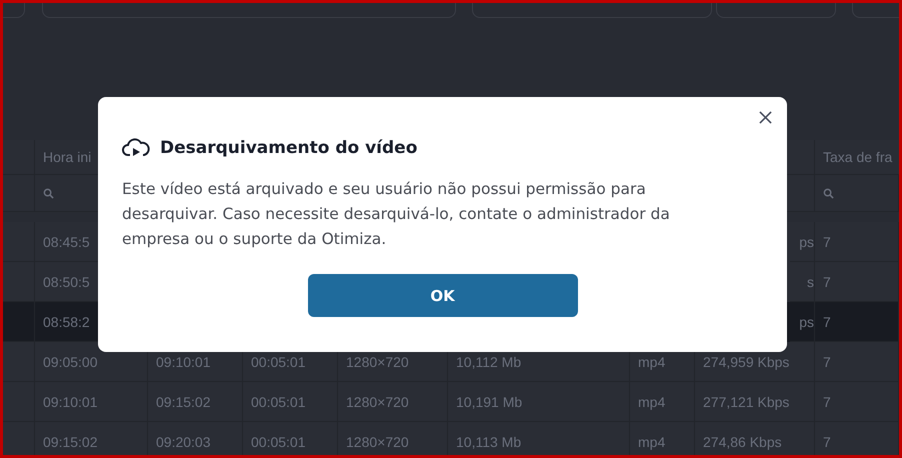 This screenshot has width=902, height=458. I want to click on dialog-message: Este vídeo está arquivado e seu usuário não possui permissão para desarquivar. Caso necessite desarquivá-lo, contate o administrador da empresa ou o suporte da Otimiza., so click(396, 214).